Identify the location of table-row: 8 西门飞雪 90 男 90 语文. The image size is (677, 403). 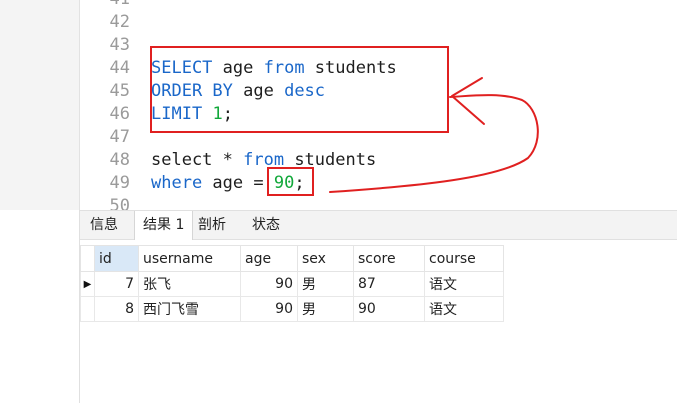
(292, 309).